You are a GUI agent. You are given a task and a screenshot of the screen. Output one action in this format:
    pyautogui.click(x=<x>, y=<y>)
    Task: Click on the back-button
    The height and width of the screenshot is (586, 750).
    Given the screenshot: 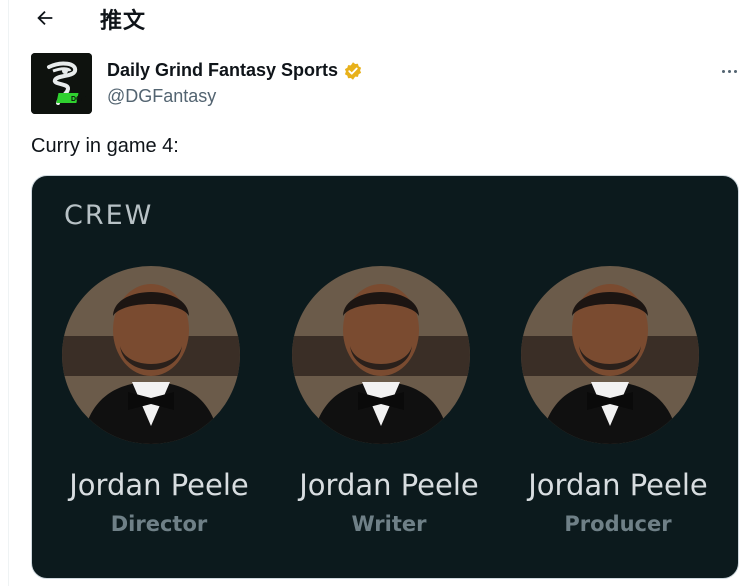 What is the action you would take?
    pyautogui.click(x=45, y=18)
    